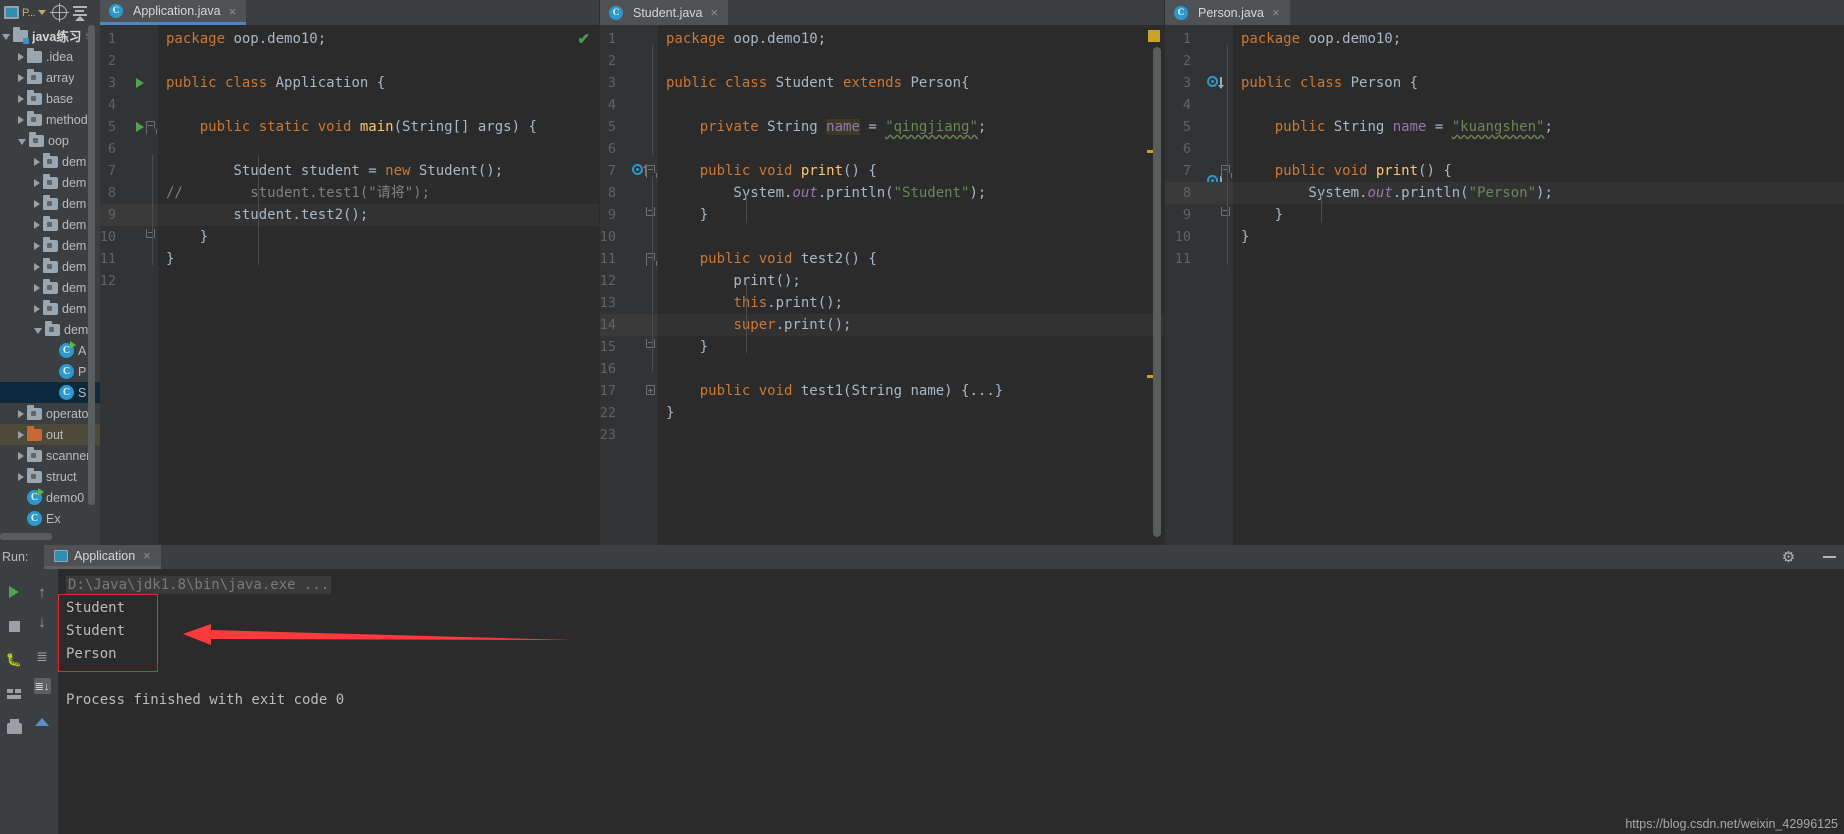 This screenshot has height=834, width=1844. Describe the element at coordinates (173, 12) in the screenshot. I see `tab-application-java: C Application.java ×` at that location.